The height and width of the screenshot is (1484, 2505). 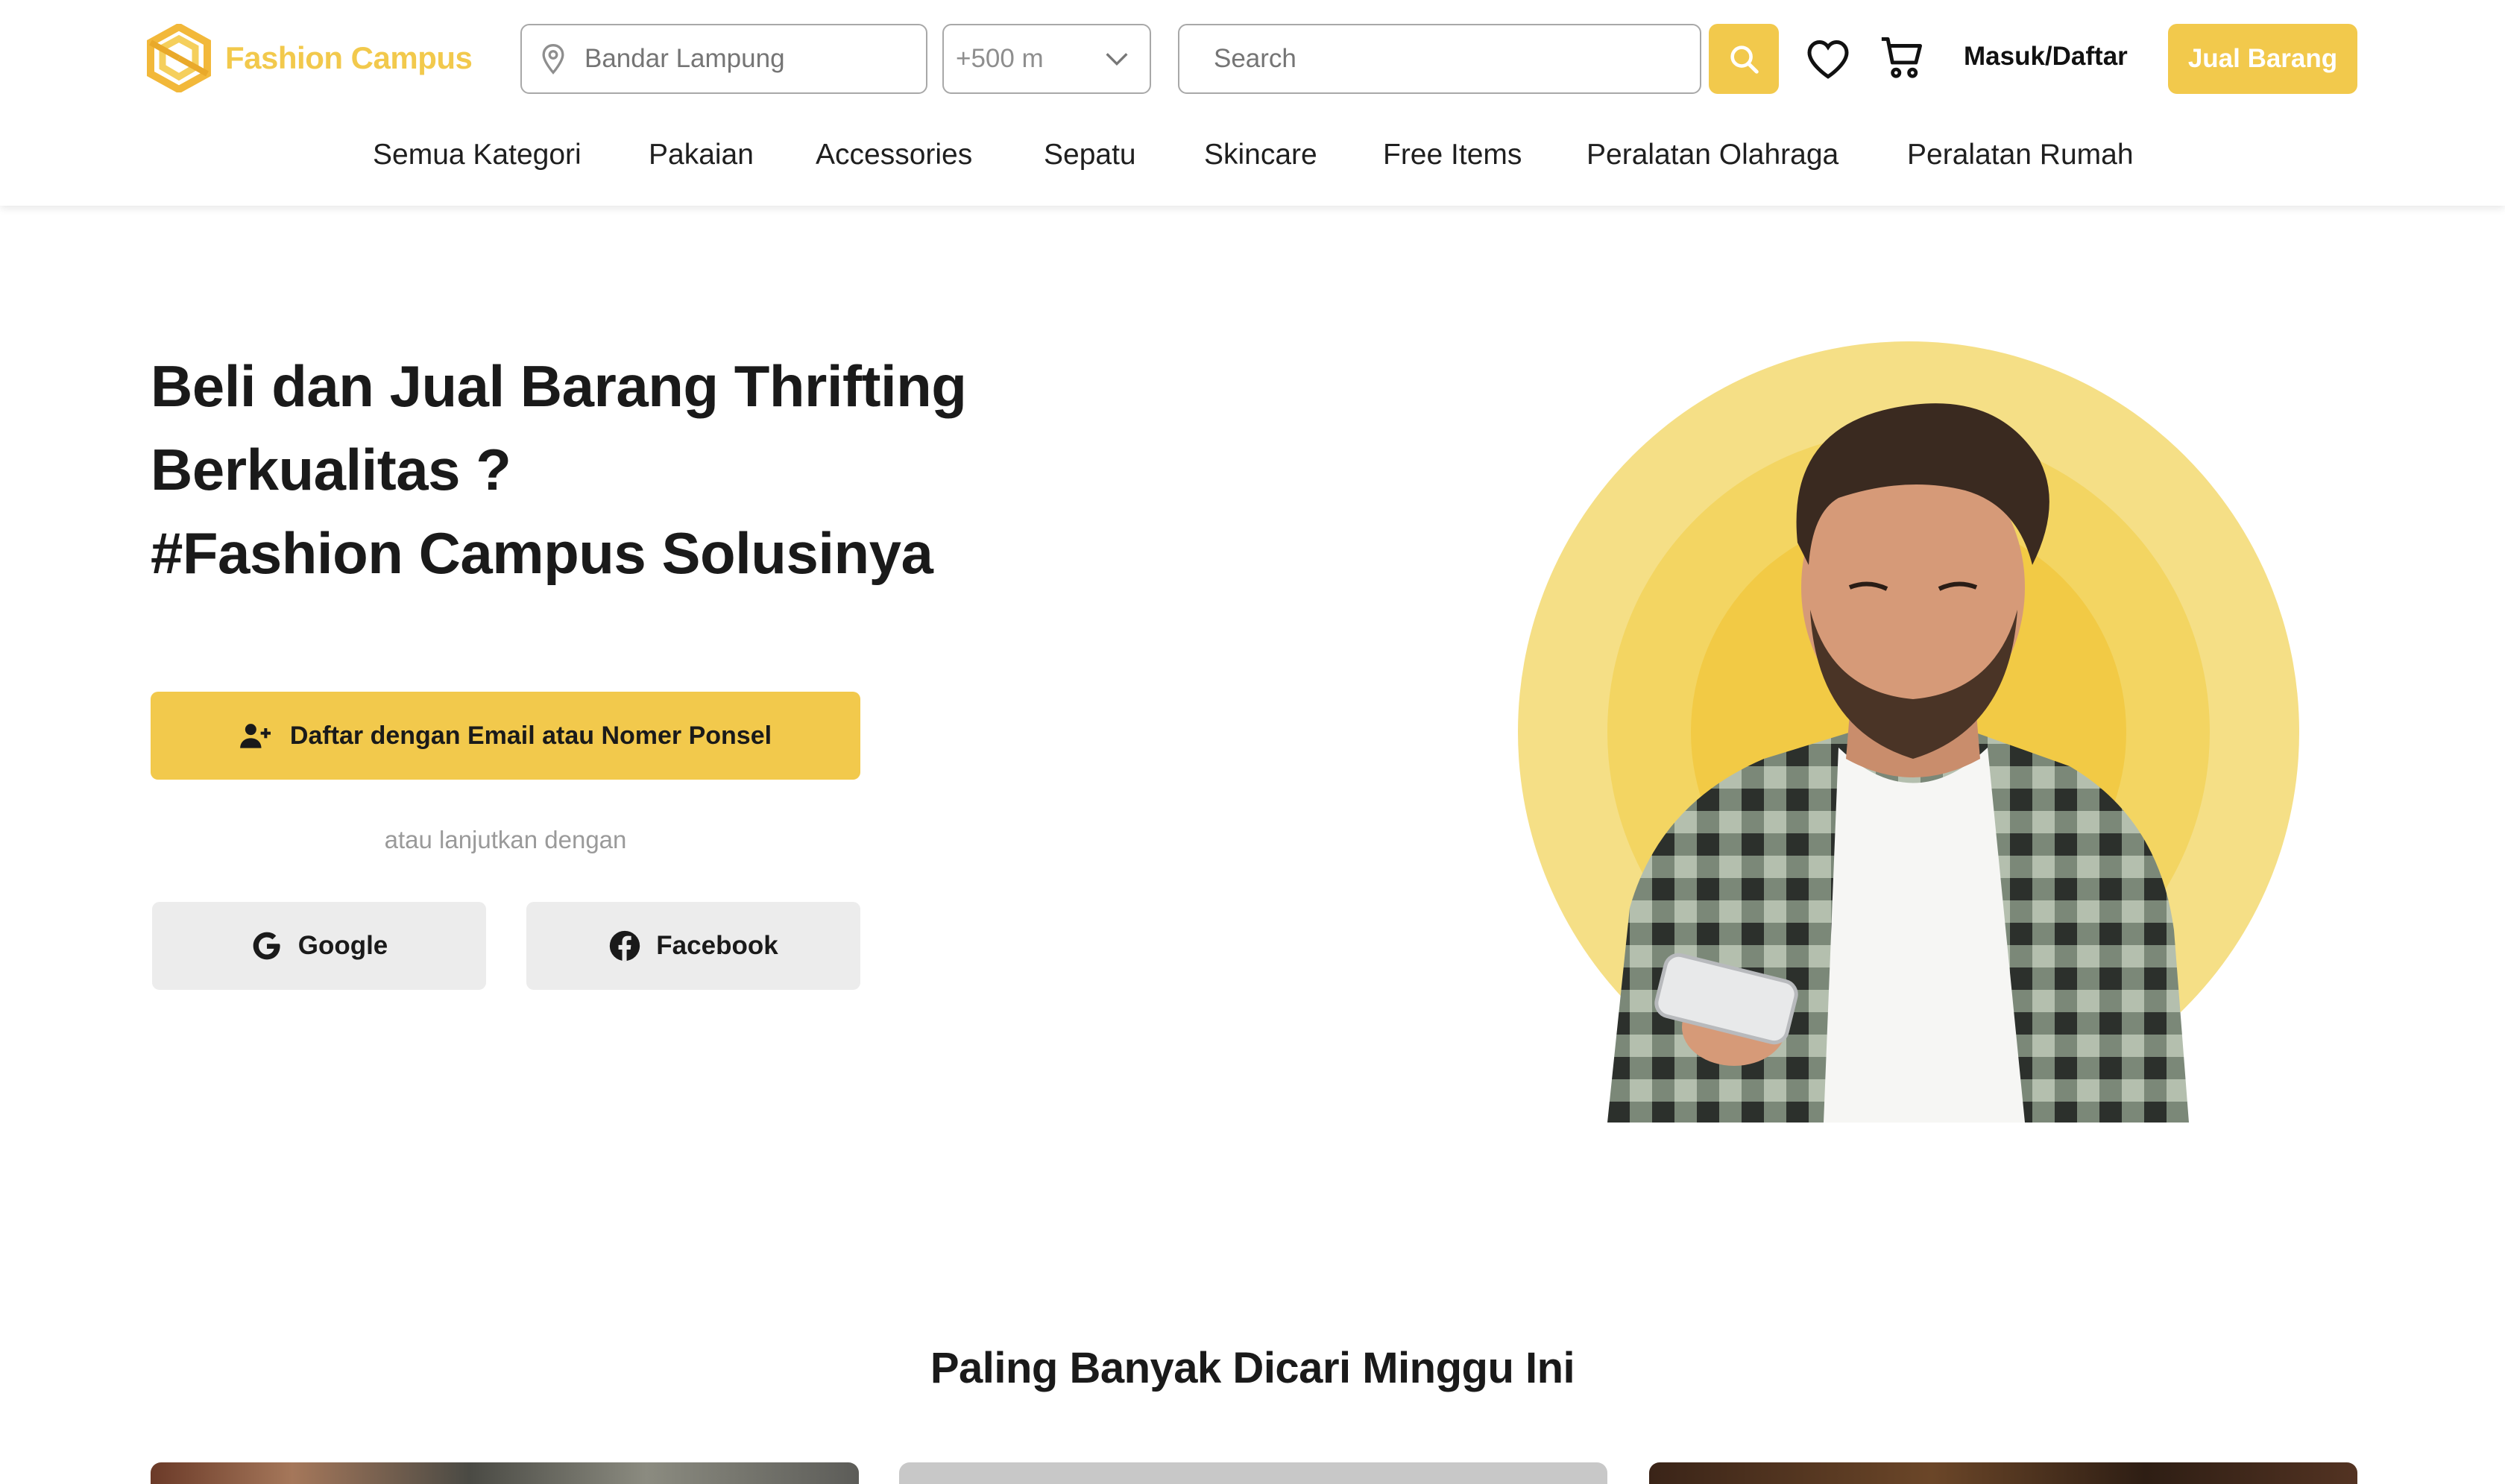 What do you see at coordinates (701, 155) in the screenshot?
I see `nav-item-pakaian: Pakaian` at bounding box center [701, 155].